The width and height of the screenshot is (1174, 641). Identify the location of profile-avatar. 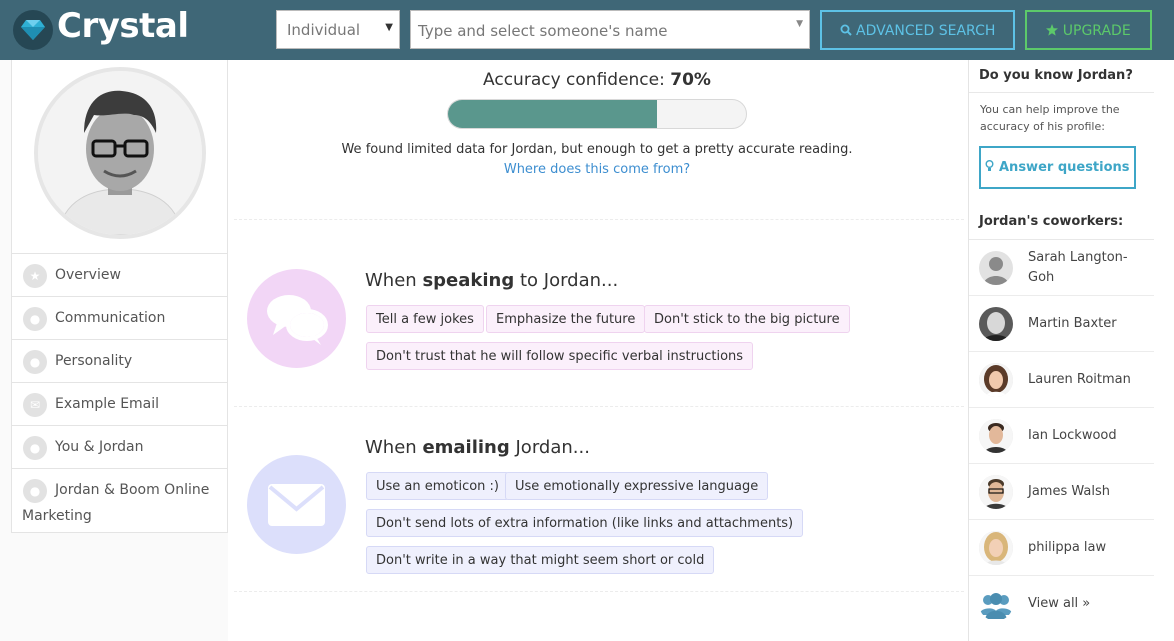
(120, 153).